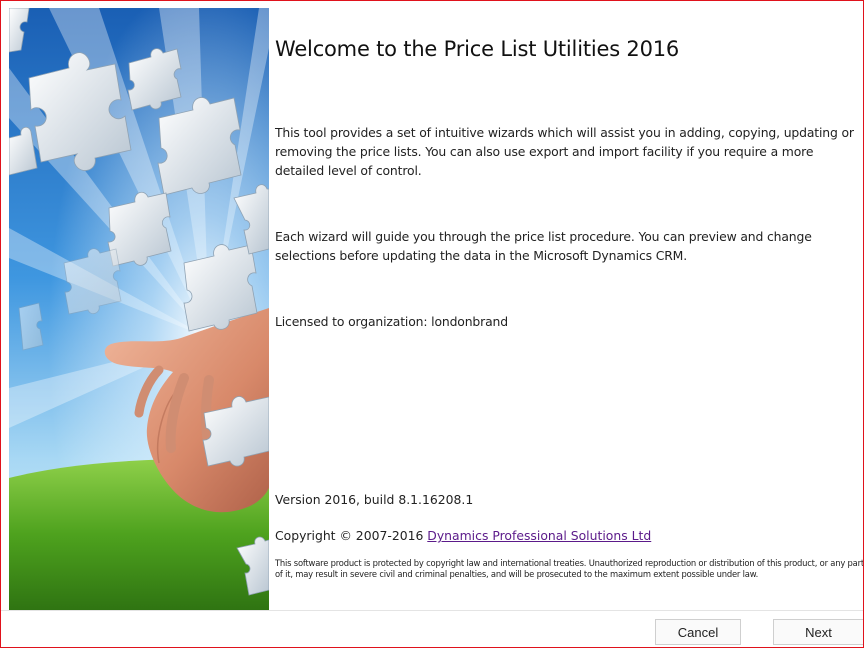 This screenshot has height=648, width=864. Describe the element at coordinates (391, 321) in the screenshot. I see `license-text: Licensed to organization: londonbrand` at that location.